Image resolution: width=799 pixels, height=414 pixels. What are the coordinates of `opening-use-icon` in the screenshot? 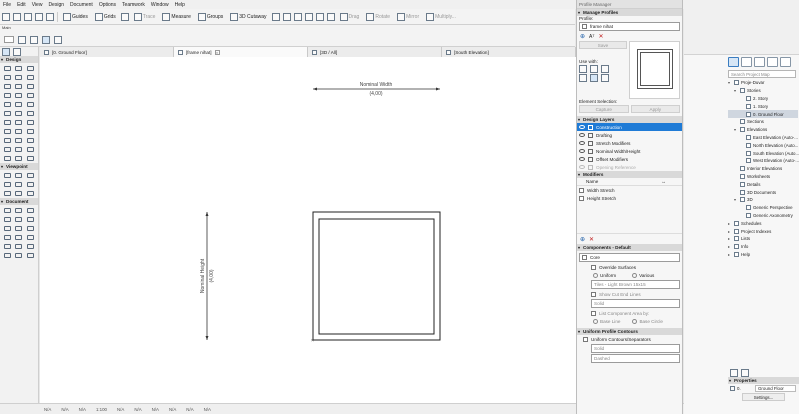 It's located at (594, 78).